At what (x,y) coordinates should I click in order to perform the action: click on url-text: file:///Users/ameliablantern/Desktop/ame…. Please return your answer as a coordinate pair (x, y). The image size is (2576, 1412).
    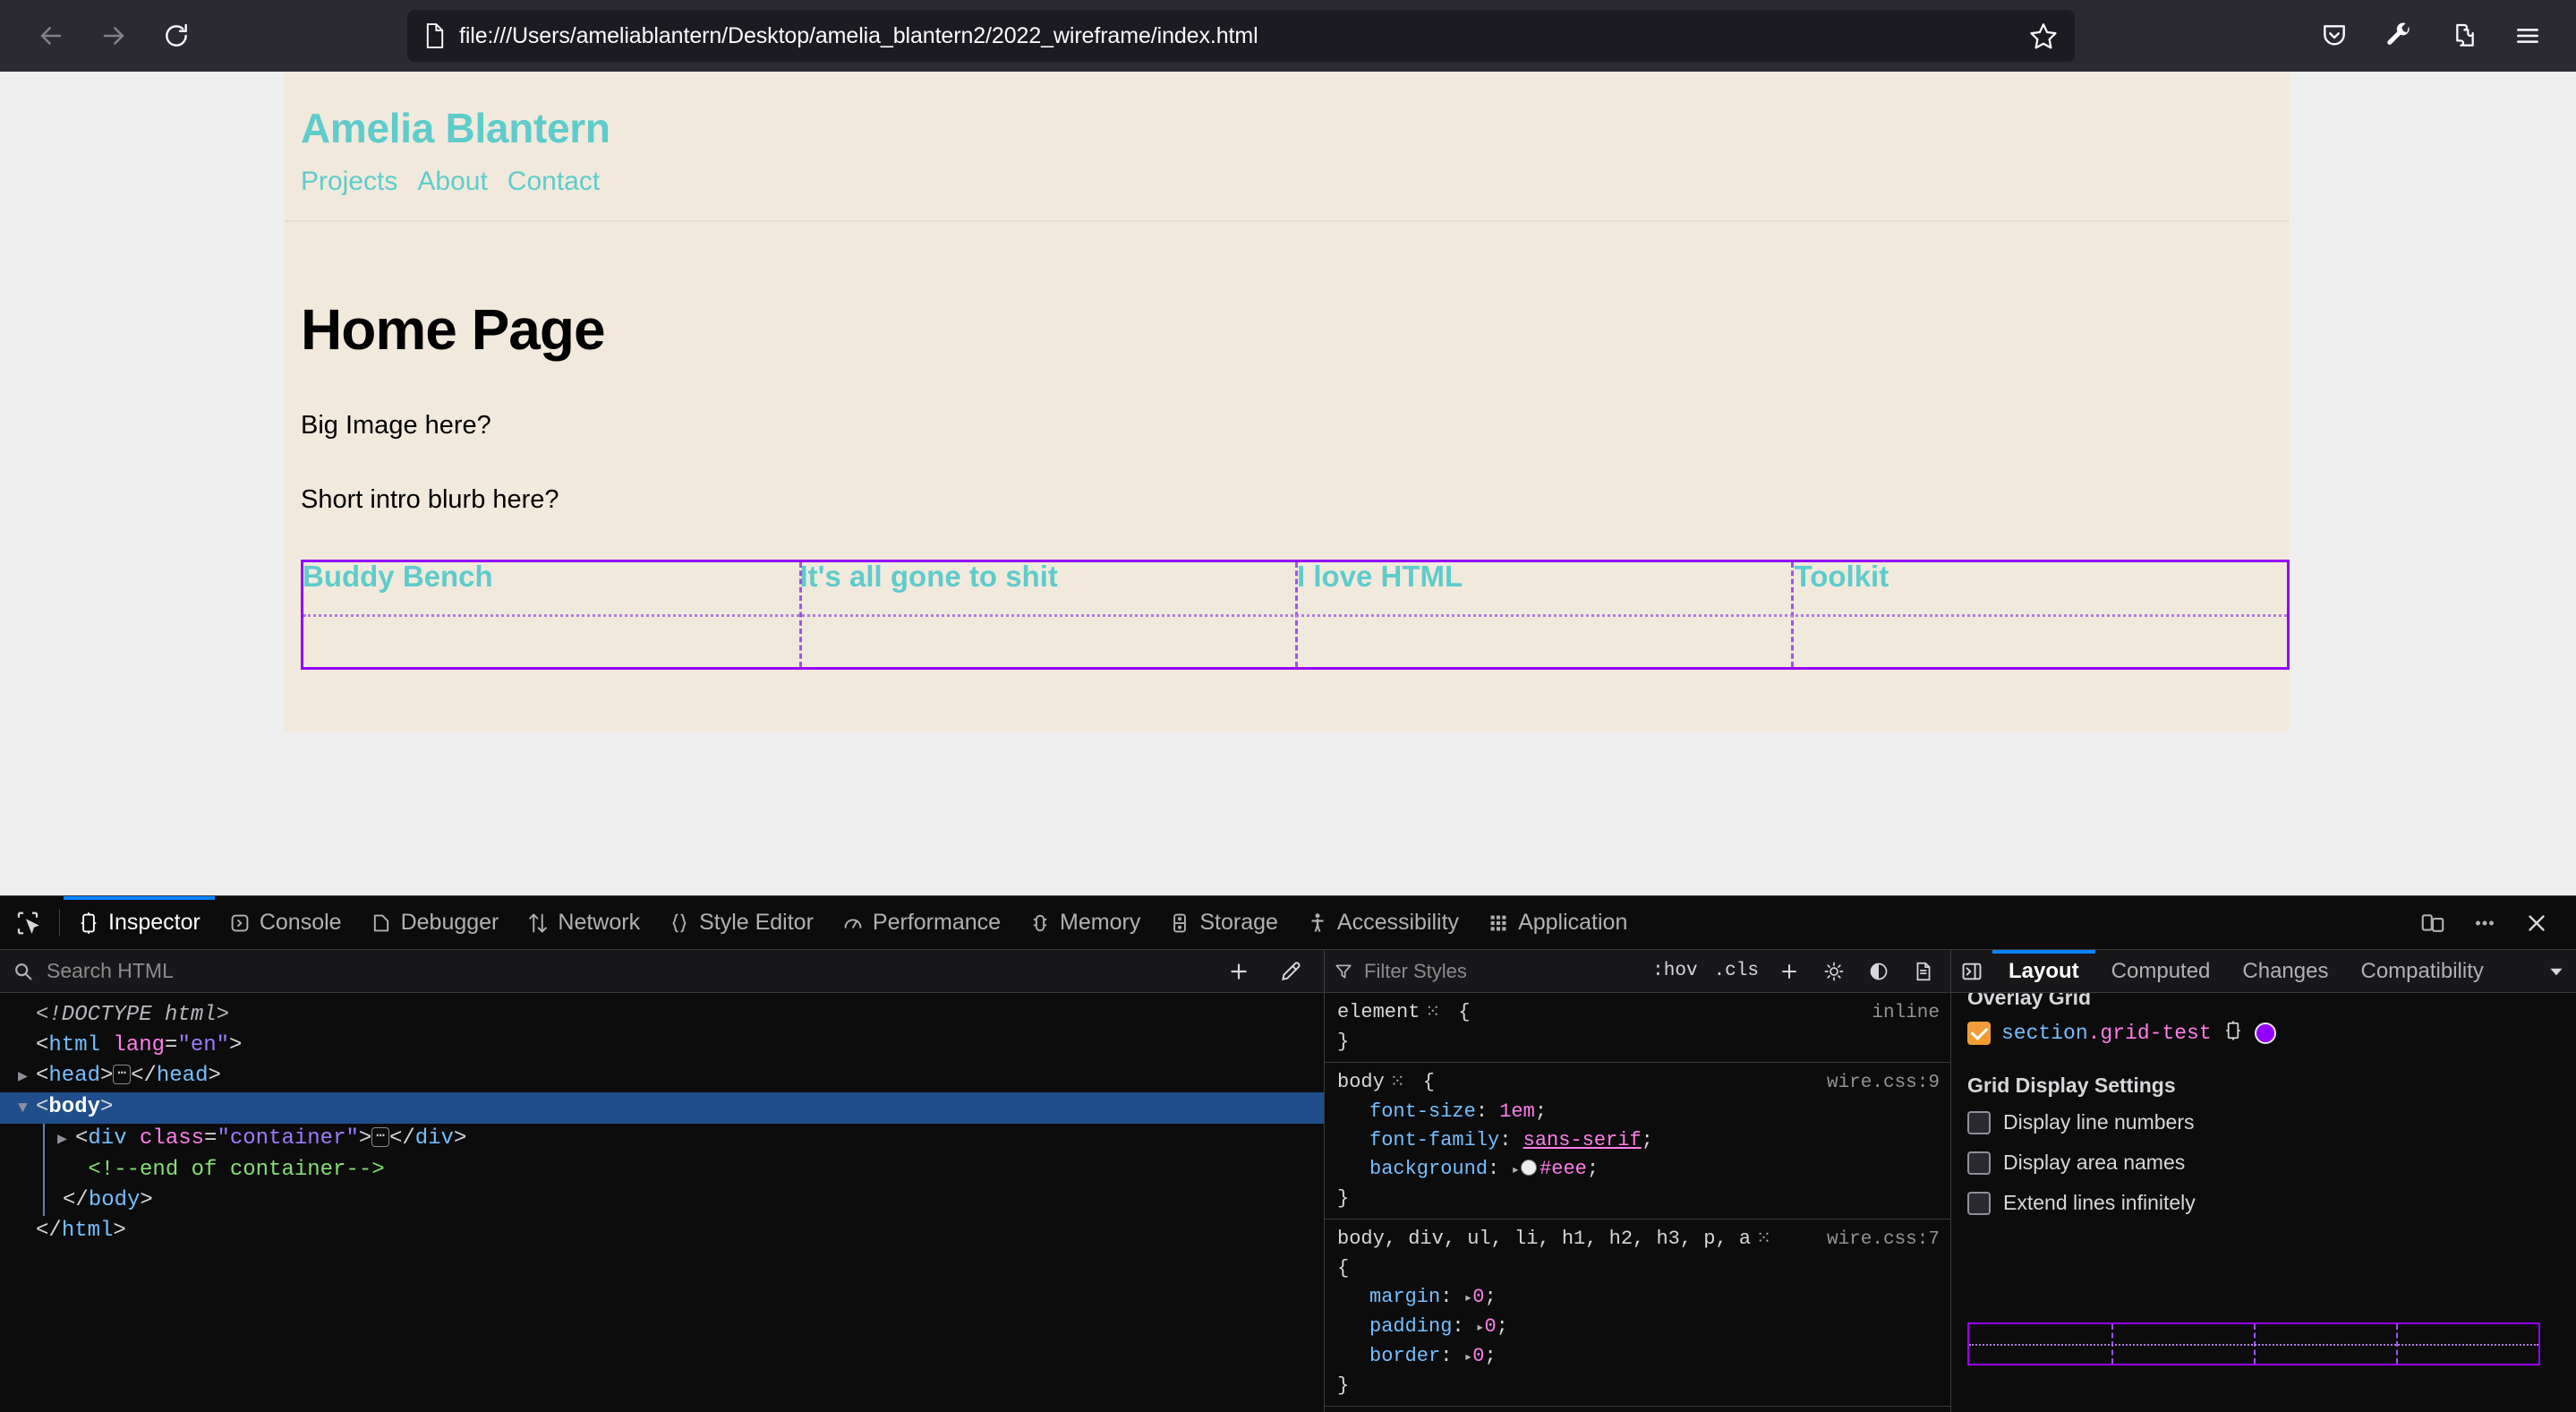
    Looking at the image, I should click on (1237, 36).